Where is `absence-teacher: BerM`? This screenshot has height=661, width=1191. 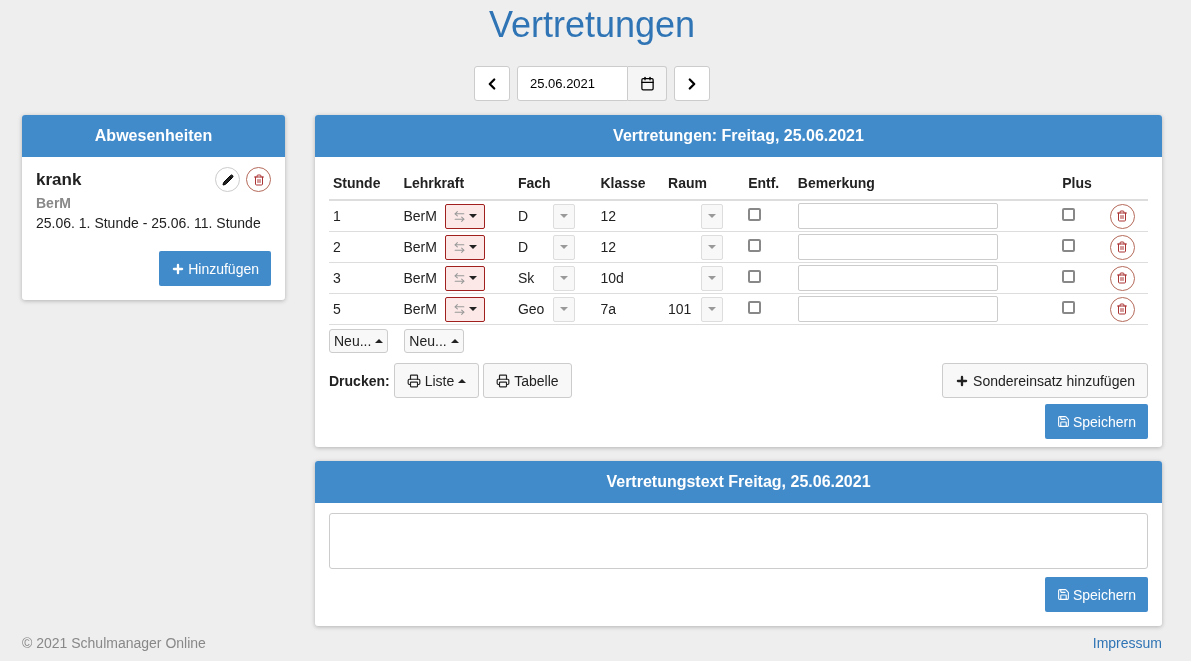
absence-teacher: BerM is located at coordinates (54, 203).